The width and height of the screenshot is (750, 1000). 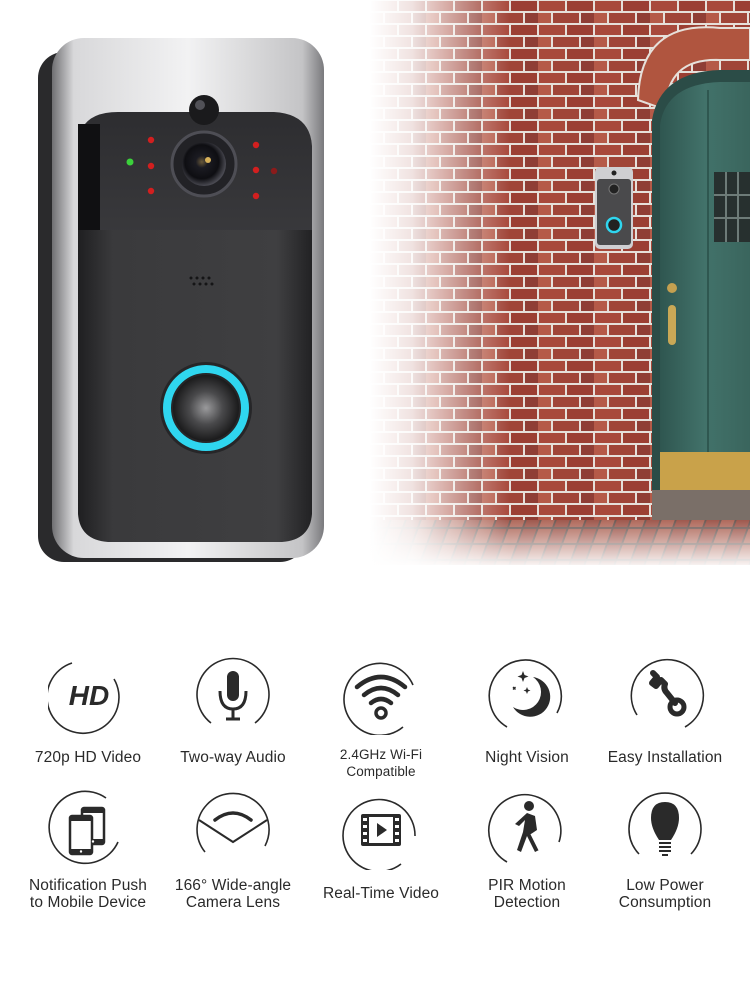 I want to click on feature-label: 166° Wide-angle, so click(x=233, y=885).